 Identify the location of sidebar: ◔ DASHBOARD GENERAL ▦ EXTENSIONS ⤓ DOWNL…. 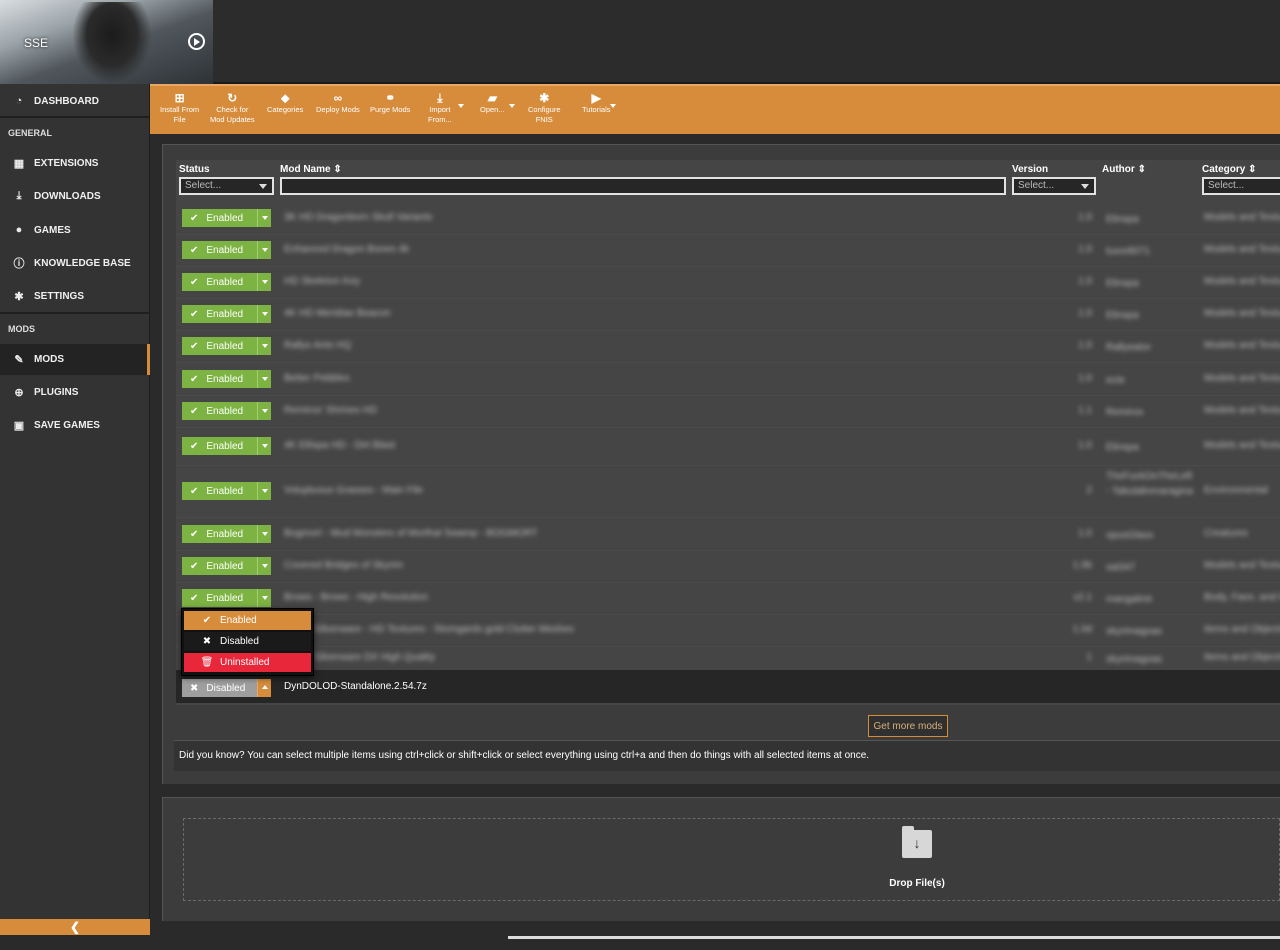
(75, 509).